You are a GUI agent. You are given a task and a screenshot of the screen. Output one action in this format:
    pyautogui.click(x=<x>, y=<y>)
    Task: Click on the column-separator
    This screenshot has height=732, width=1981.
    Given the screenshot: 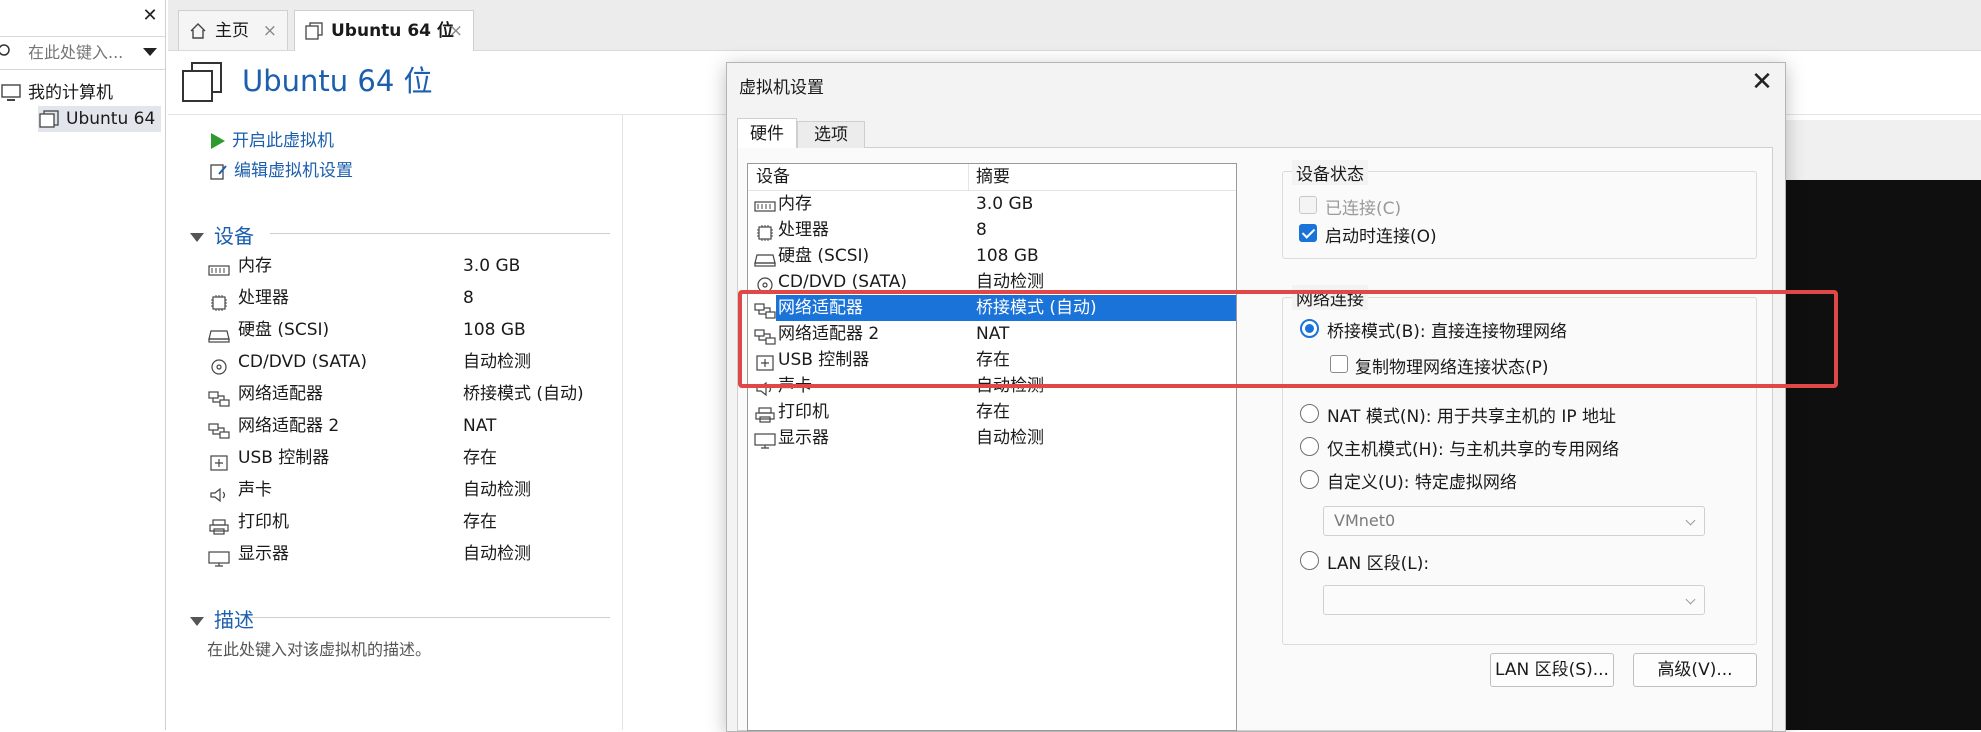 What is the action you would take?
    pyautogui.click(x=968, y=177)
    